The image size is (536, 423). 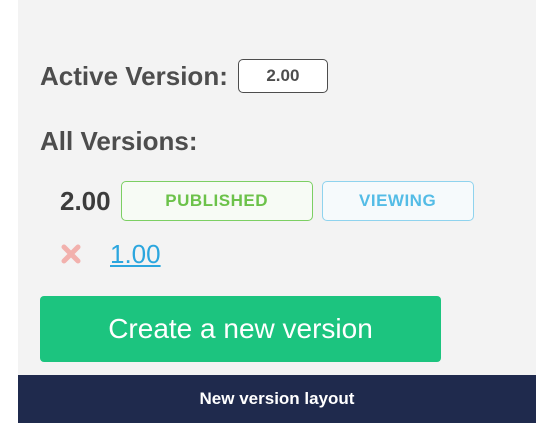 I want to click on active-version-row: Active Version: 2.00, so click(x=184, y=76).